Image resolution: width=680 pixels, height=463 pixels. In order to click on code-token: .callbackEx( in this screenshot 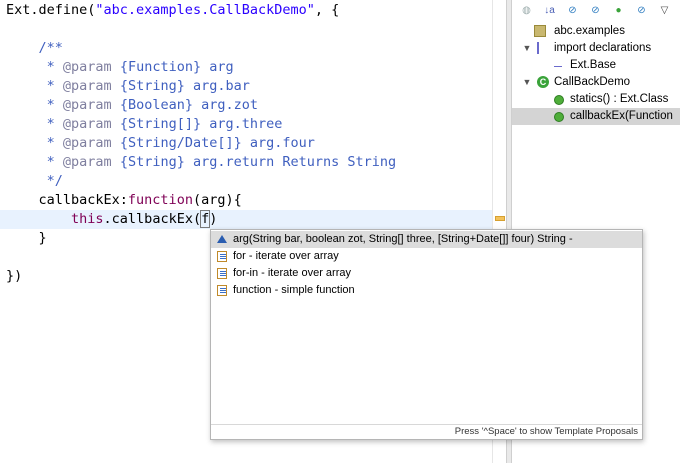, I will do `click(152, 219)`.